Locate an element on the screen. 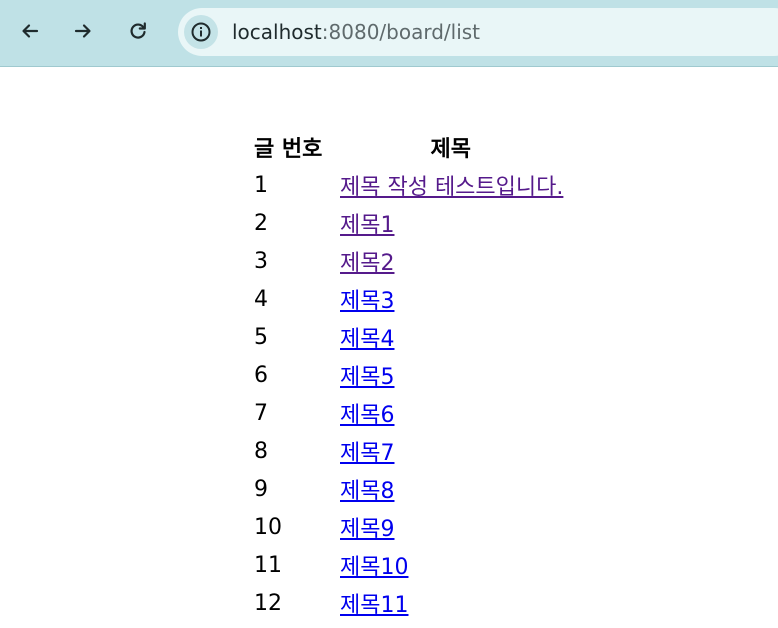 The image size is (778, 628). browser-toolbar: localhost:8080/board/list is located at coordinates (389, 33).